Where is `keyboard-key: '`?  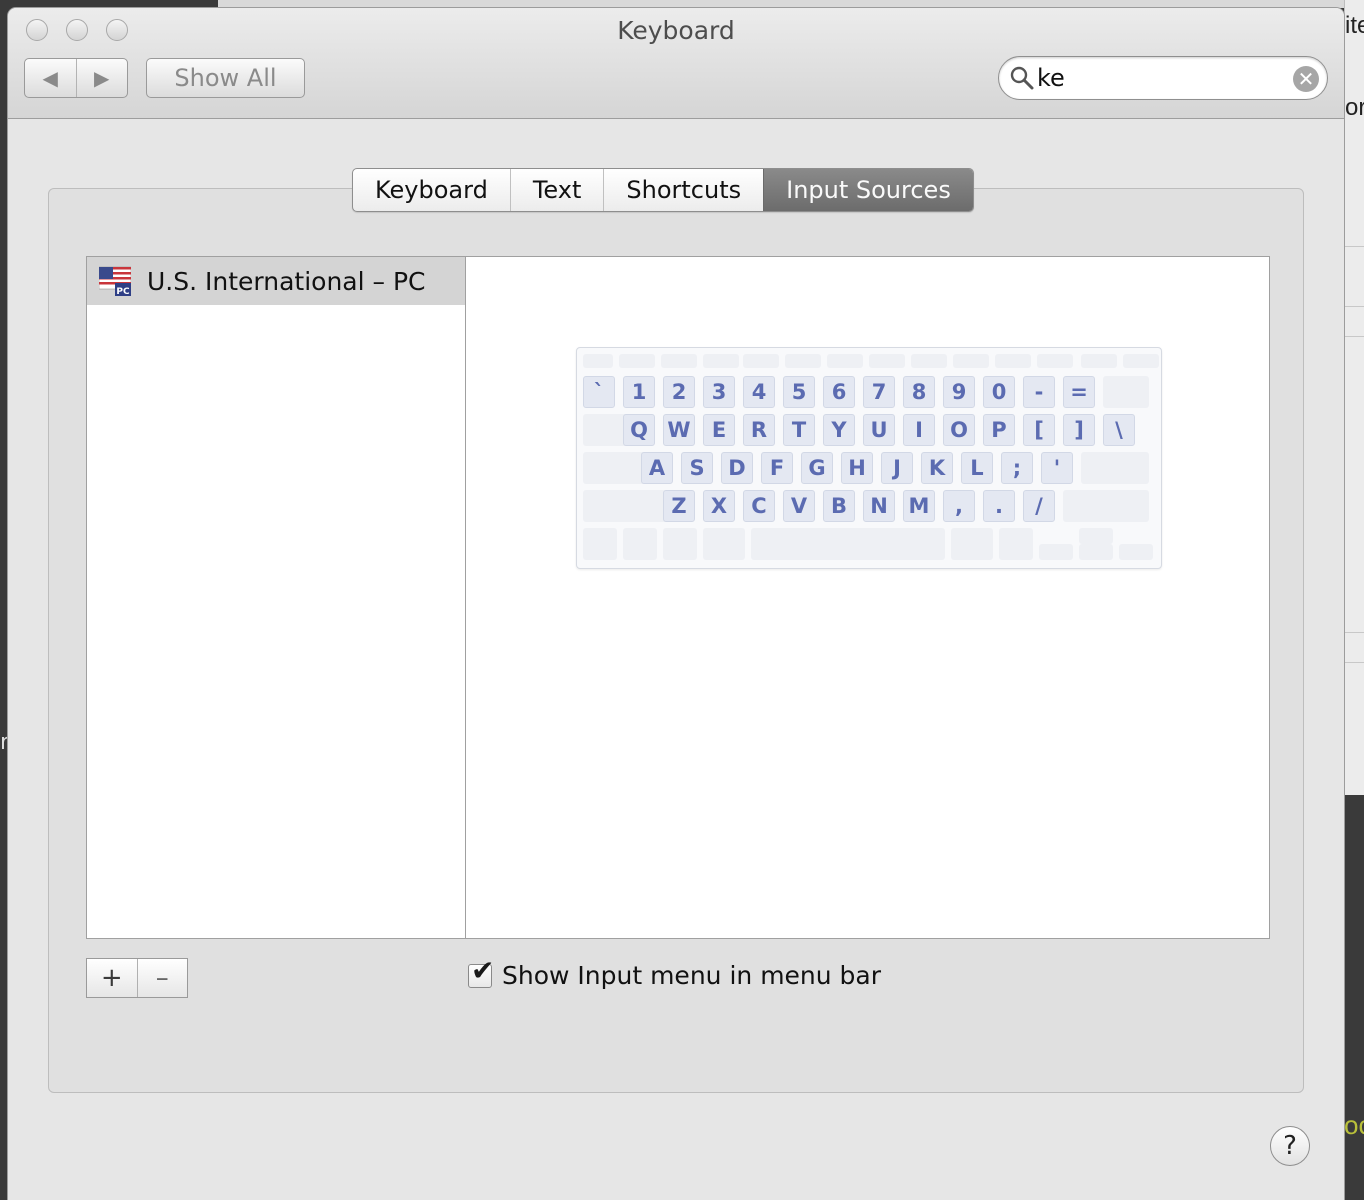 keyboard-key: ' is located at coordinates (1057, 468).